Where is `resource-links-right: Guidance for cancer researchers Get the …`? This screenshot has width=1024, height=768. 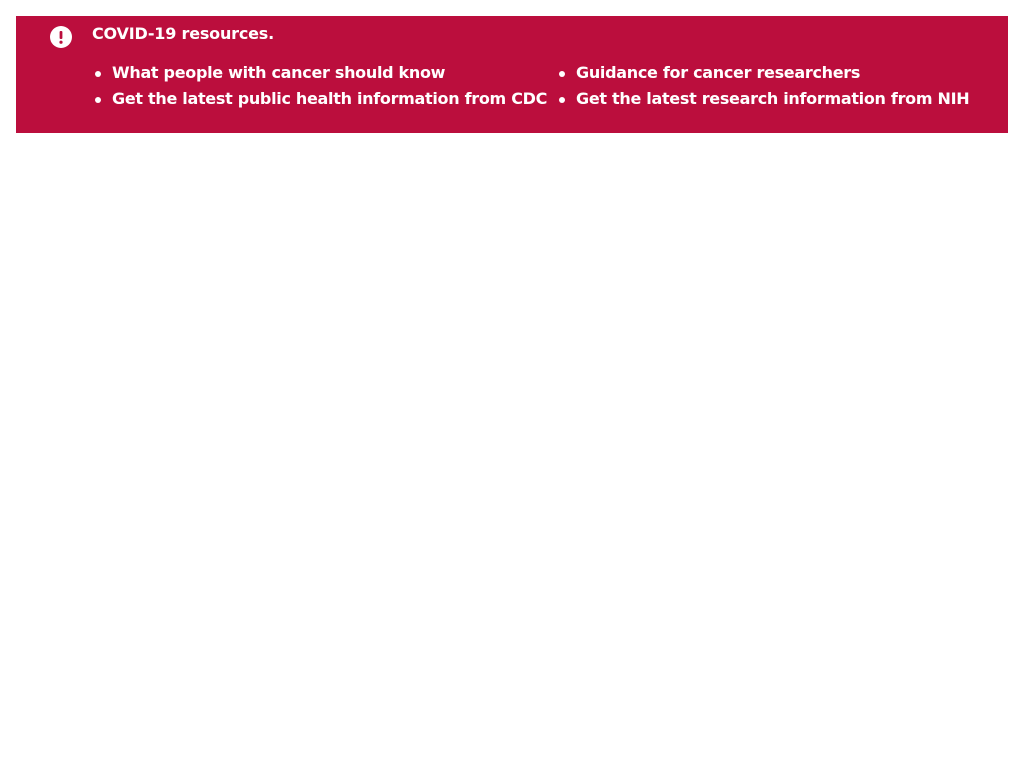
resource-links-right: Guidance for cancer researchers Get the … is located at coordinates (763, 88).